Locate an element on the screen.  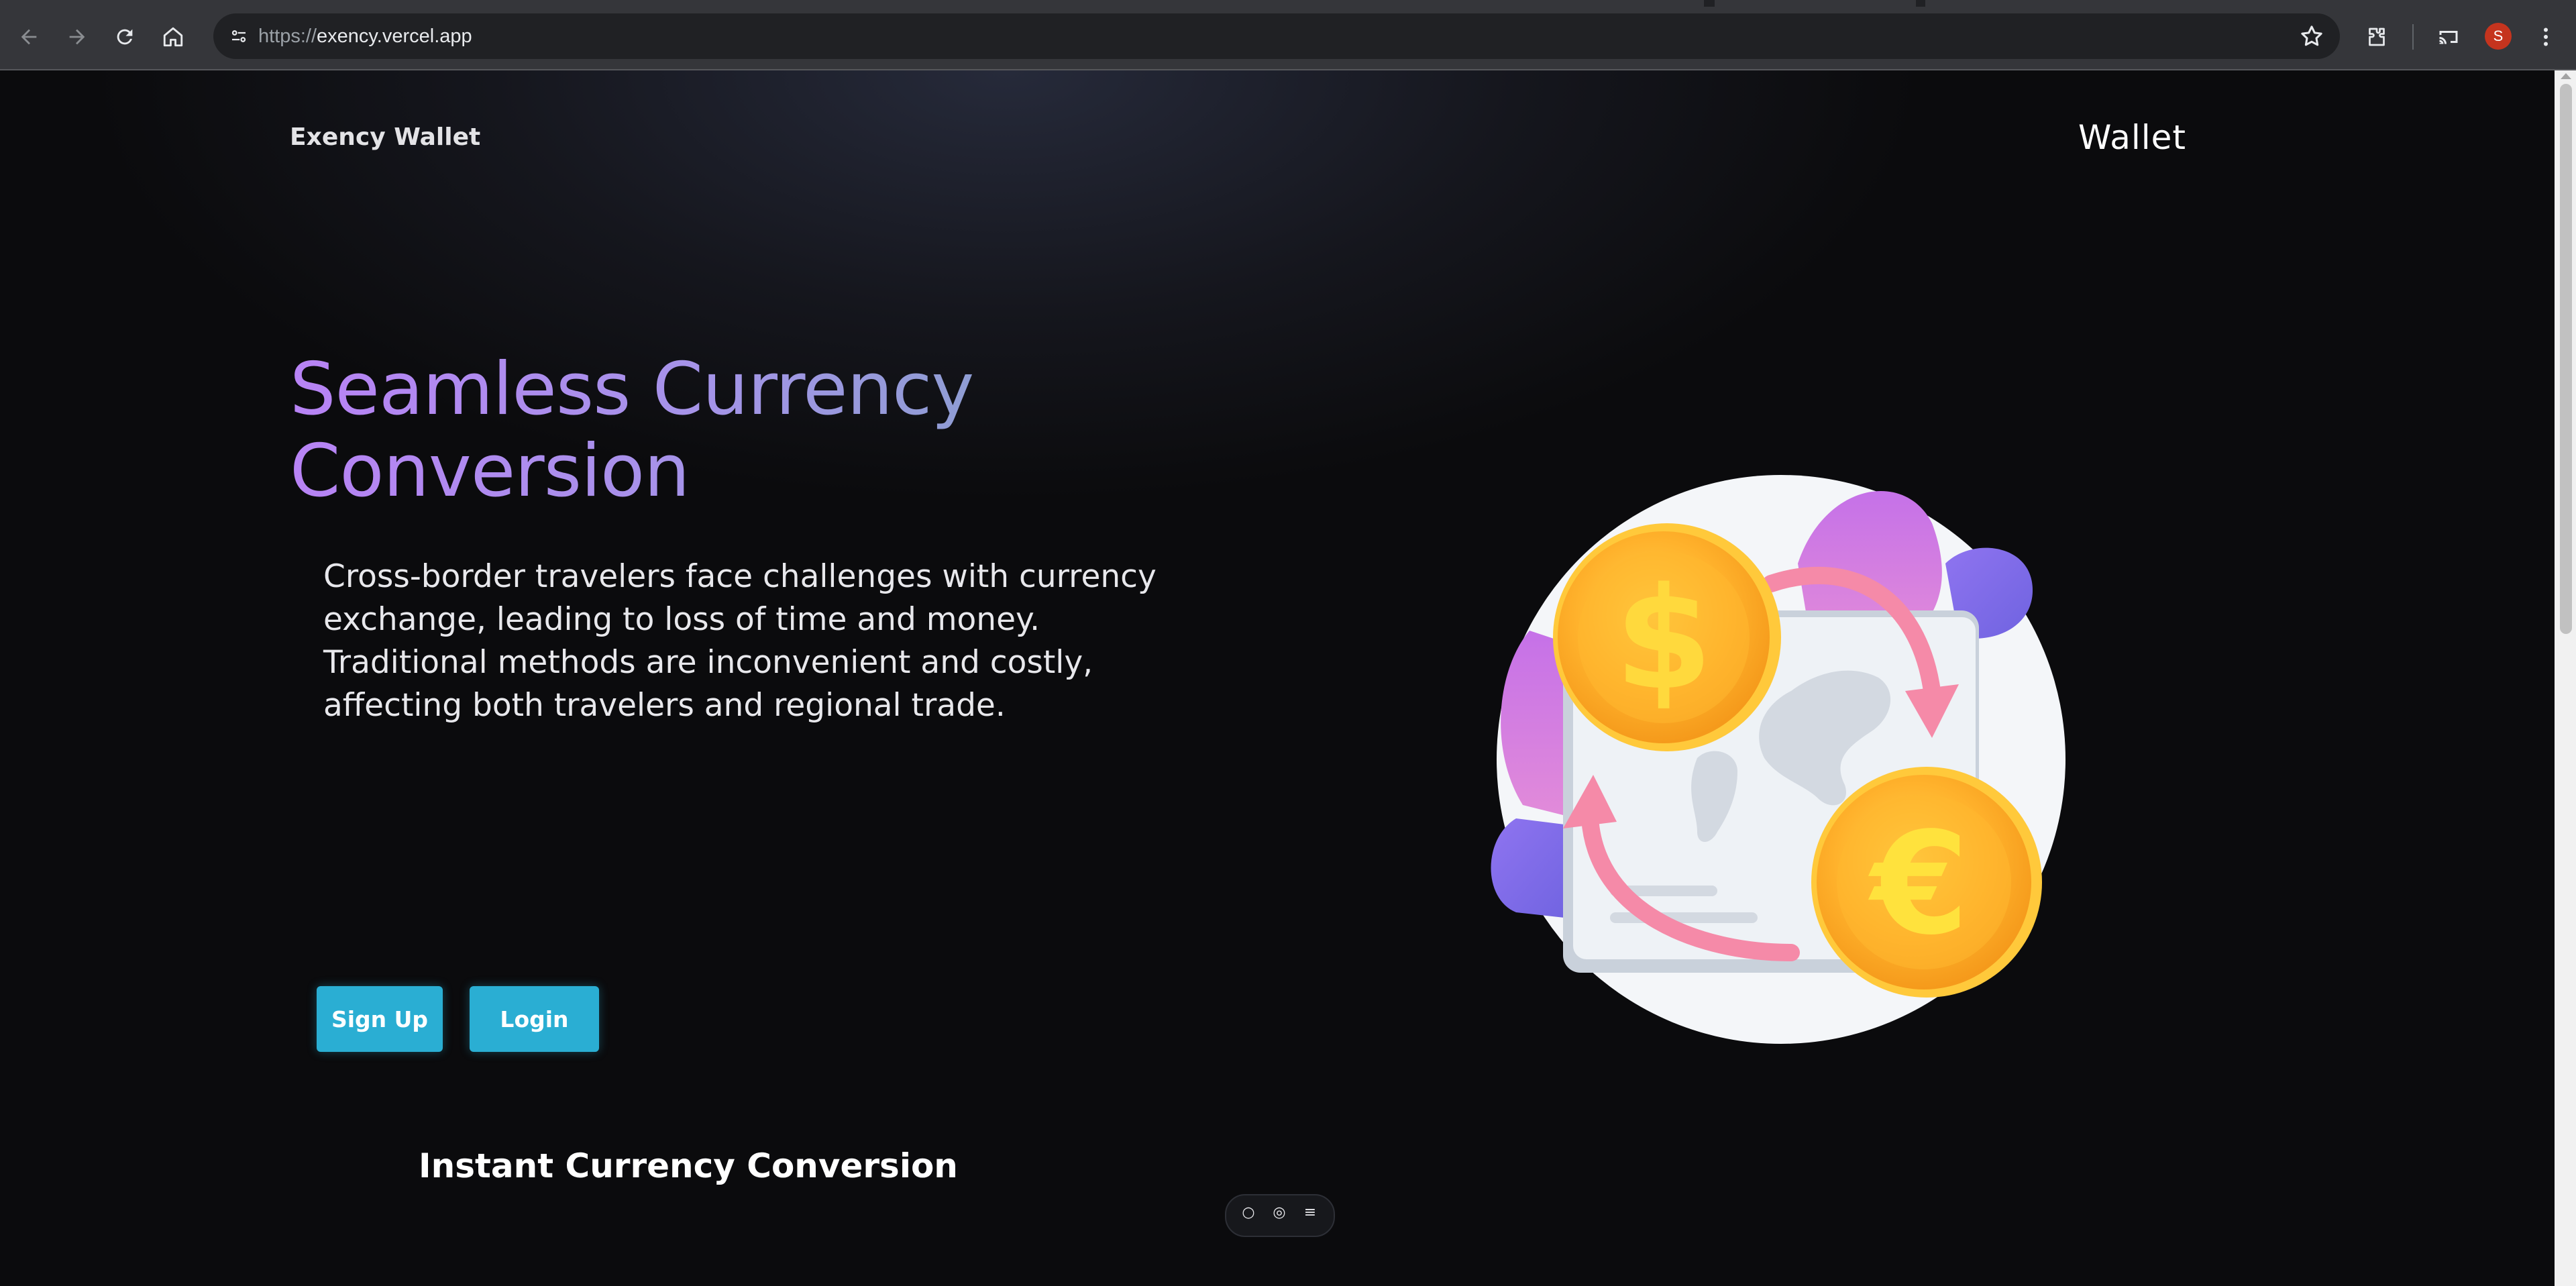
browser-menu-button is located at coordinates (2546, 37).